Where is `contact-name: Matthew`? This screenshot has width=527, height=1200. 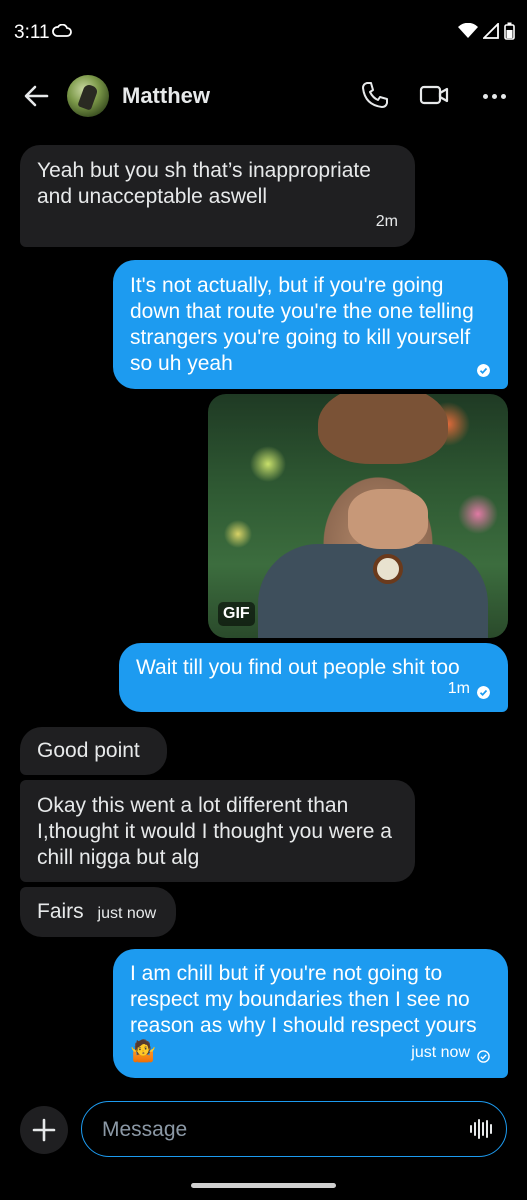 contact-name: Matthew is located at coordinates (166, 96).